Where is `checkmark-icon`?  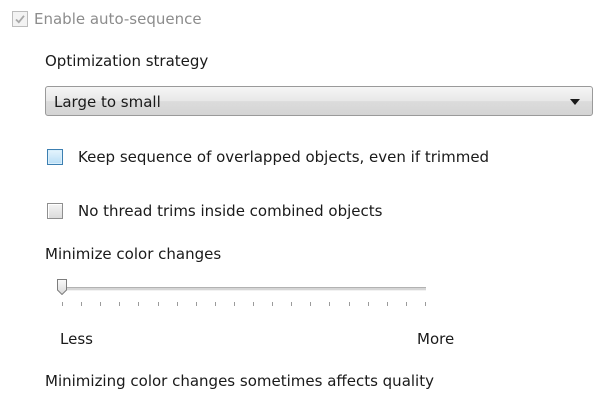 checkmark-icon is located at coordinates (20, 19).